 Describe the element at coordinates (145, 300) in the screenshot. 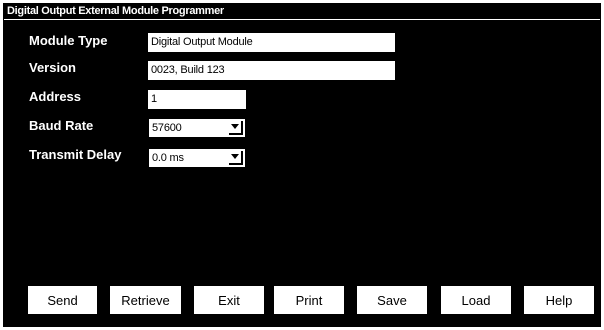

I see `retrieve-button: Retrieve` at that location.